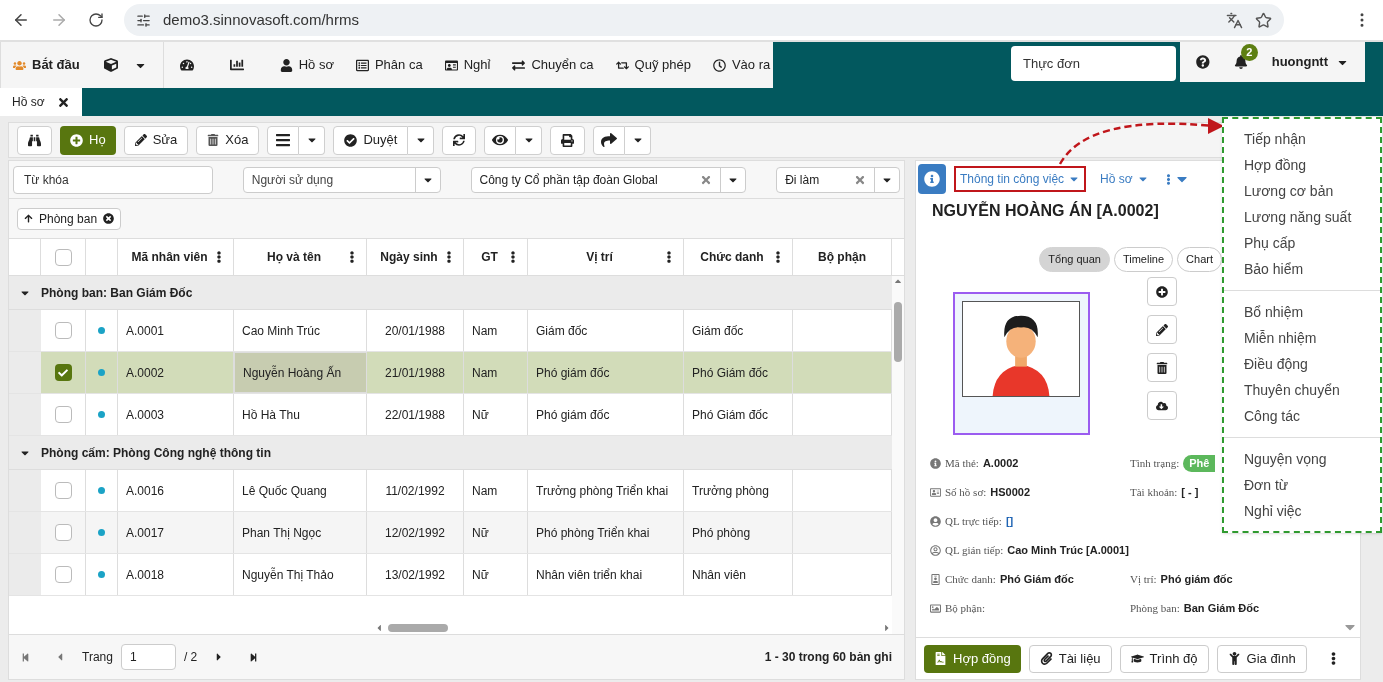  I want to click on column-header: Vị trí, so click(599, 257).